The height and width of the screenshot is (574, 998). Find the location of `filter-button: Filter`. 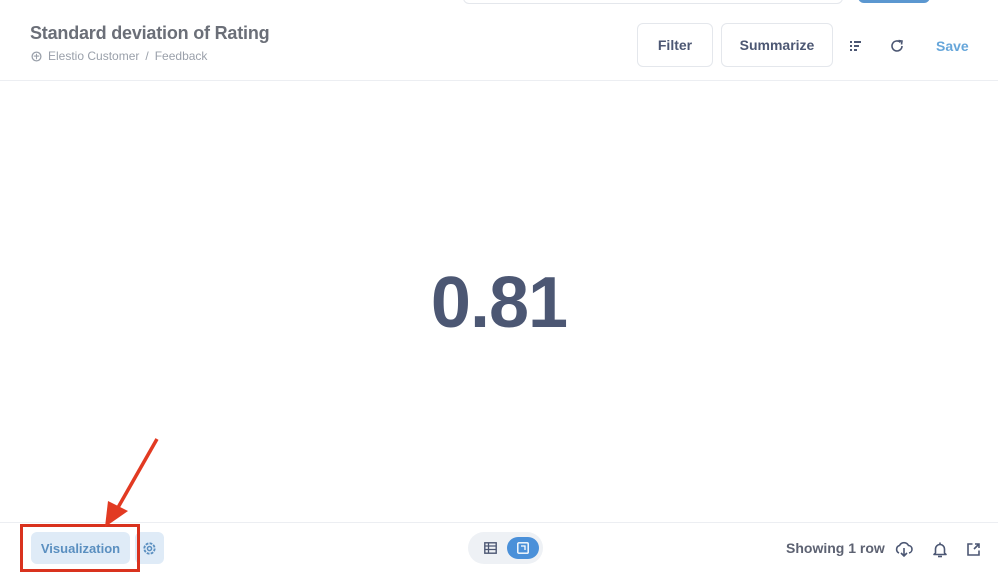

filter-button: Filter is located at coordinates (675, 45).